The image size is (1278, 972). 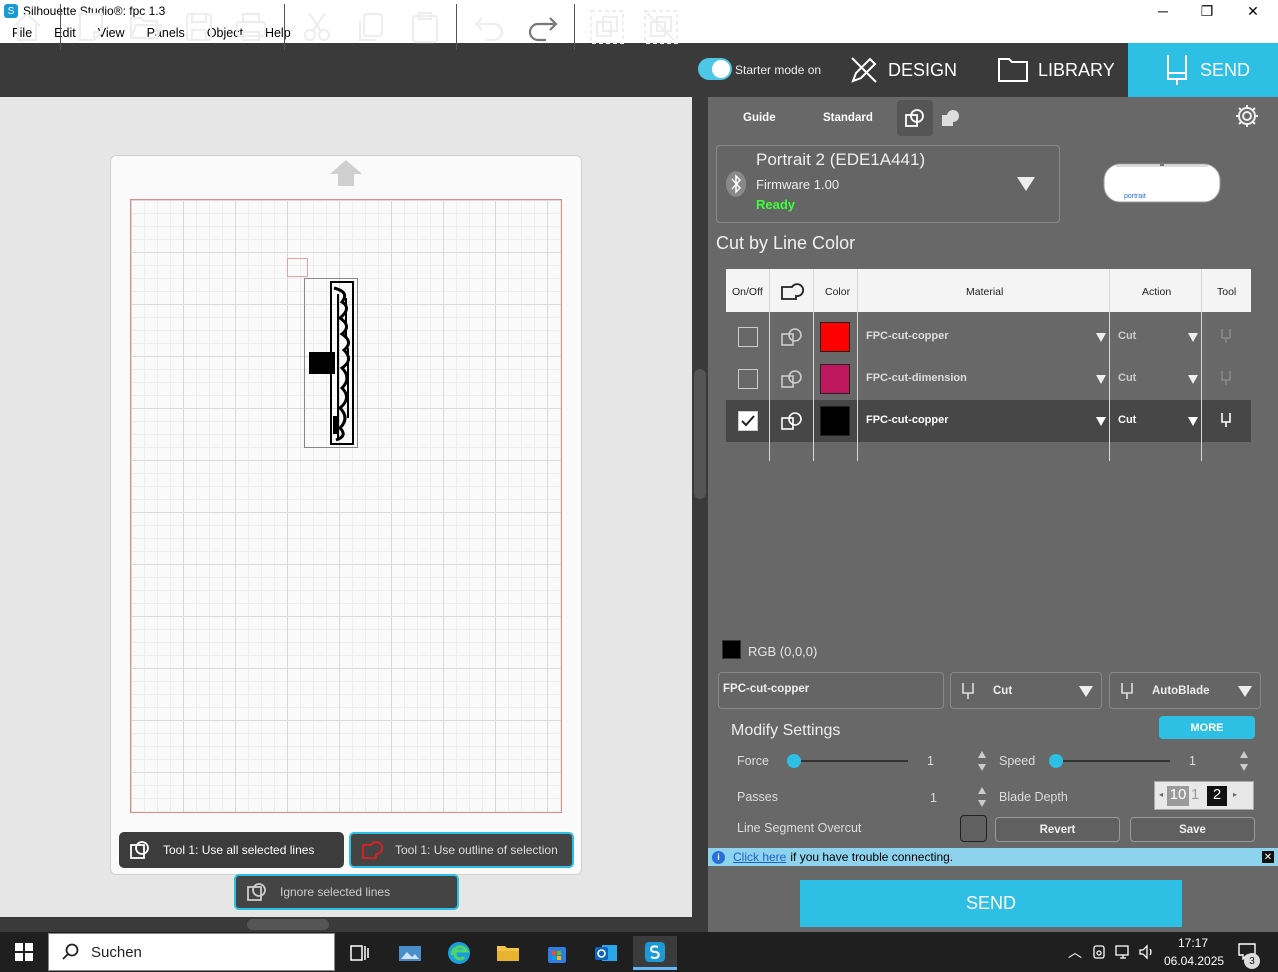 I want to click on tab-standard: Standard, so click(x=848, y=118).